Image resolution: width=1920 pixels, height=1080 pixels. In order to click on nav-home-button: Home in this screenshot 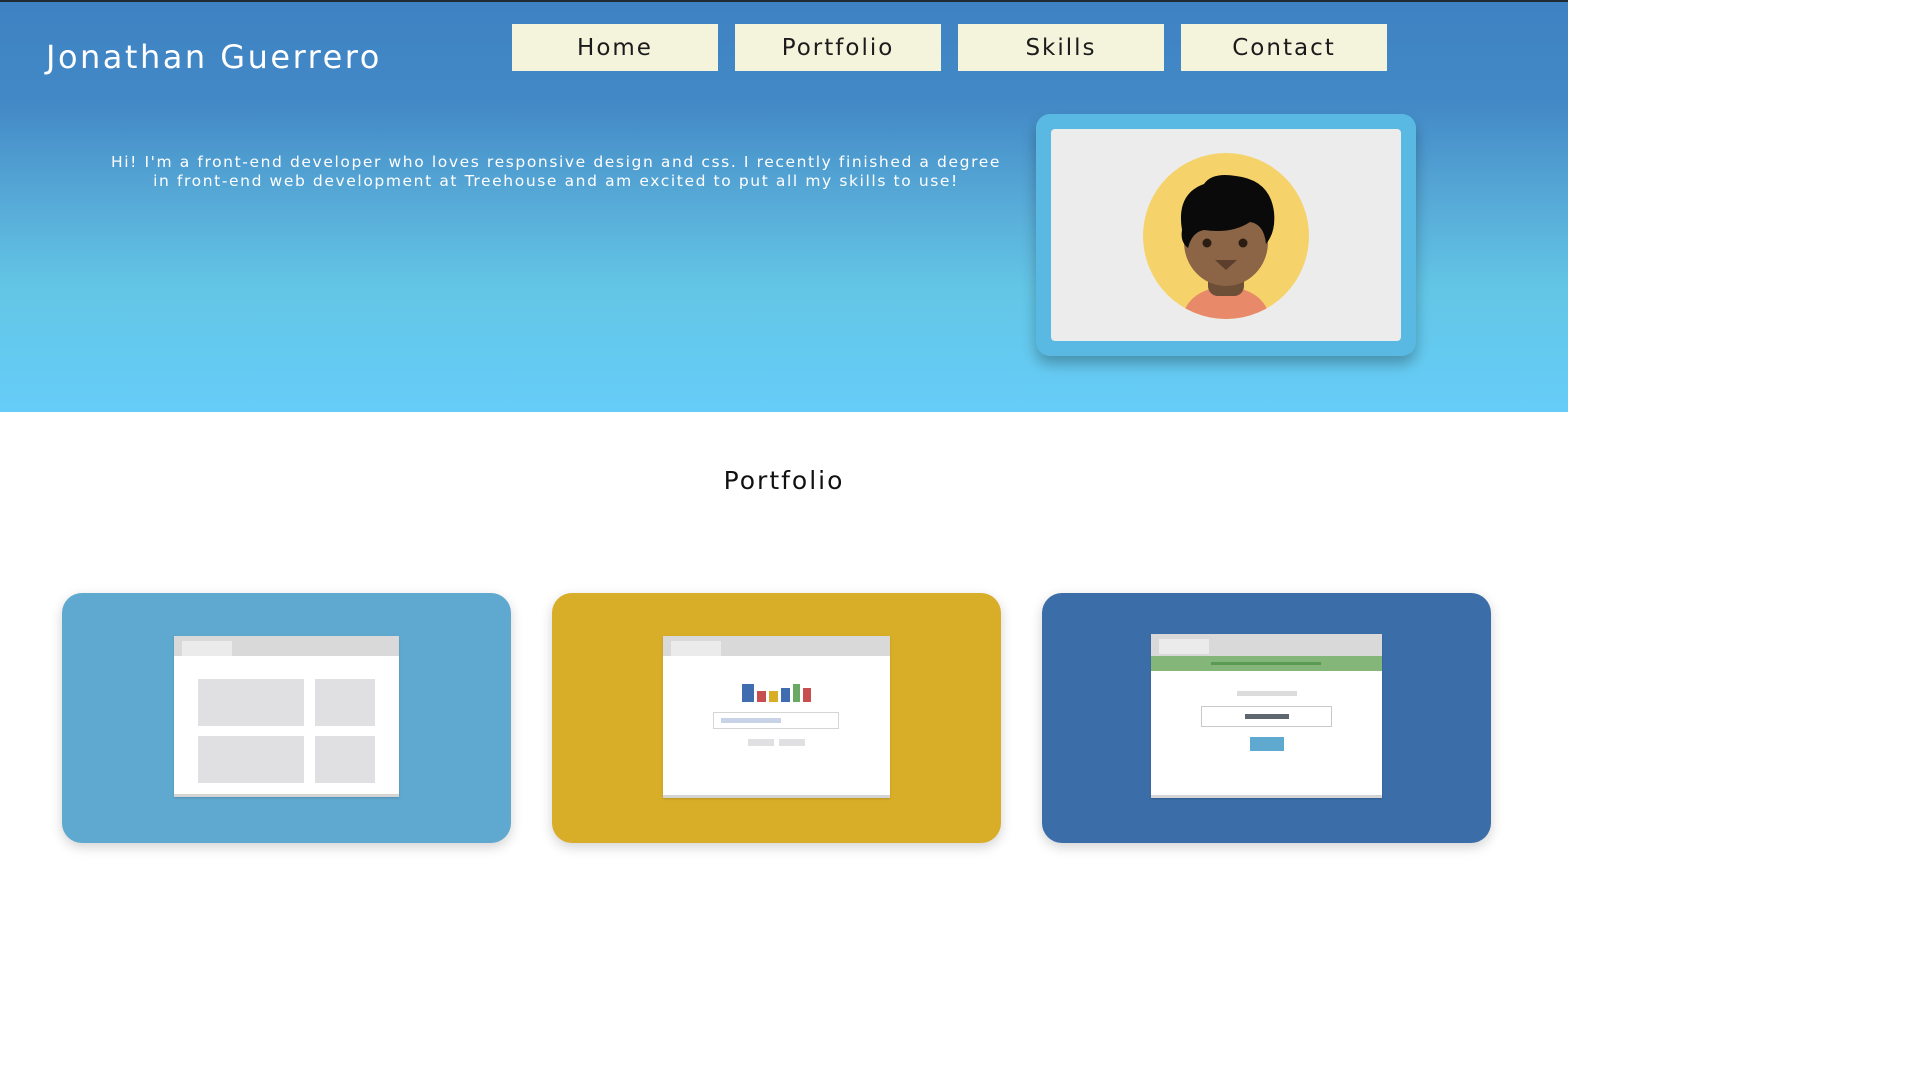, I will do `click(615, 47)`.